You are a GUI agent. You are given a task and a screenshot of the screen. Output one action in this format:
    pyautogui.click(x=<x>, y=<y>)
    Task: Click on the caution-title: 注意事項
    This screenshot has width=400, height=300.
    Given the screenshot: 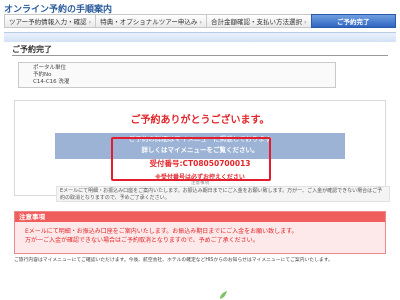 What is the action you would take?
    pyautogui.click(x=200, y=217)
    